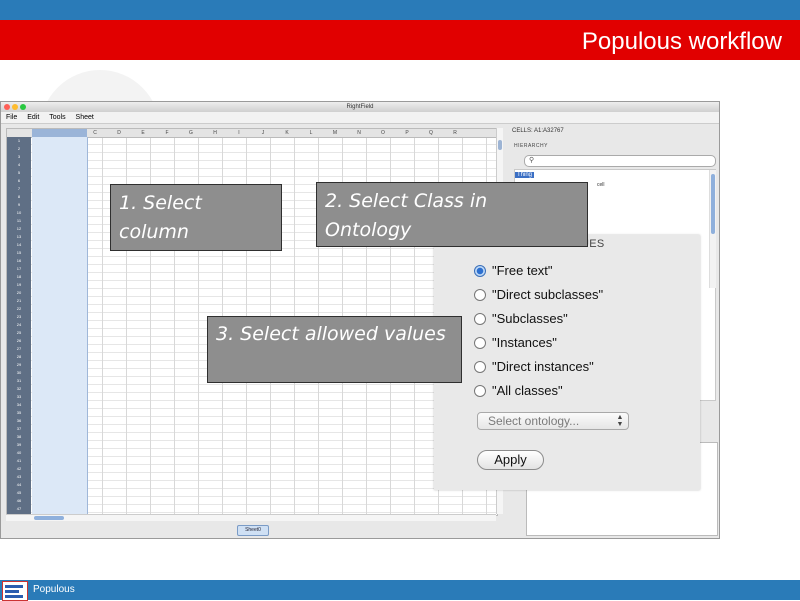 This screenshot has height=601, width=800. What do you see at coordinates (532, 160) in the screenshot?
I see `search-icon: ⚲` at bounding box center [532, 160].